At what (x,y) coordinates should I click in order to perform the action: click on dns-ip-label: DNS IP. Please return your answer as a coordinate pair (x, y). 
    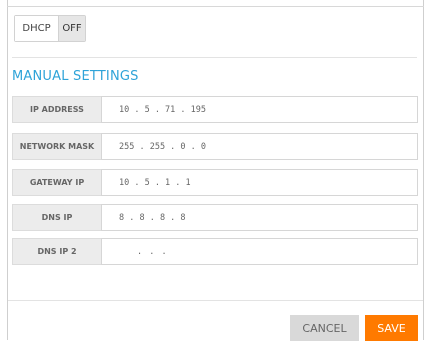
    Looking at the image, I should click on (56, 217).